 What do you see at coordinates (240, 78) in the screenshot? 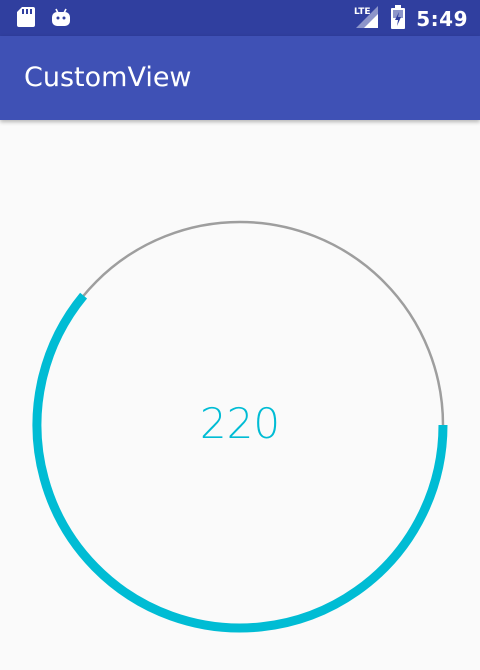
I see `app-bar: CustomView` at bounding box center [240, 78].